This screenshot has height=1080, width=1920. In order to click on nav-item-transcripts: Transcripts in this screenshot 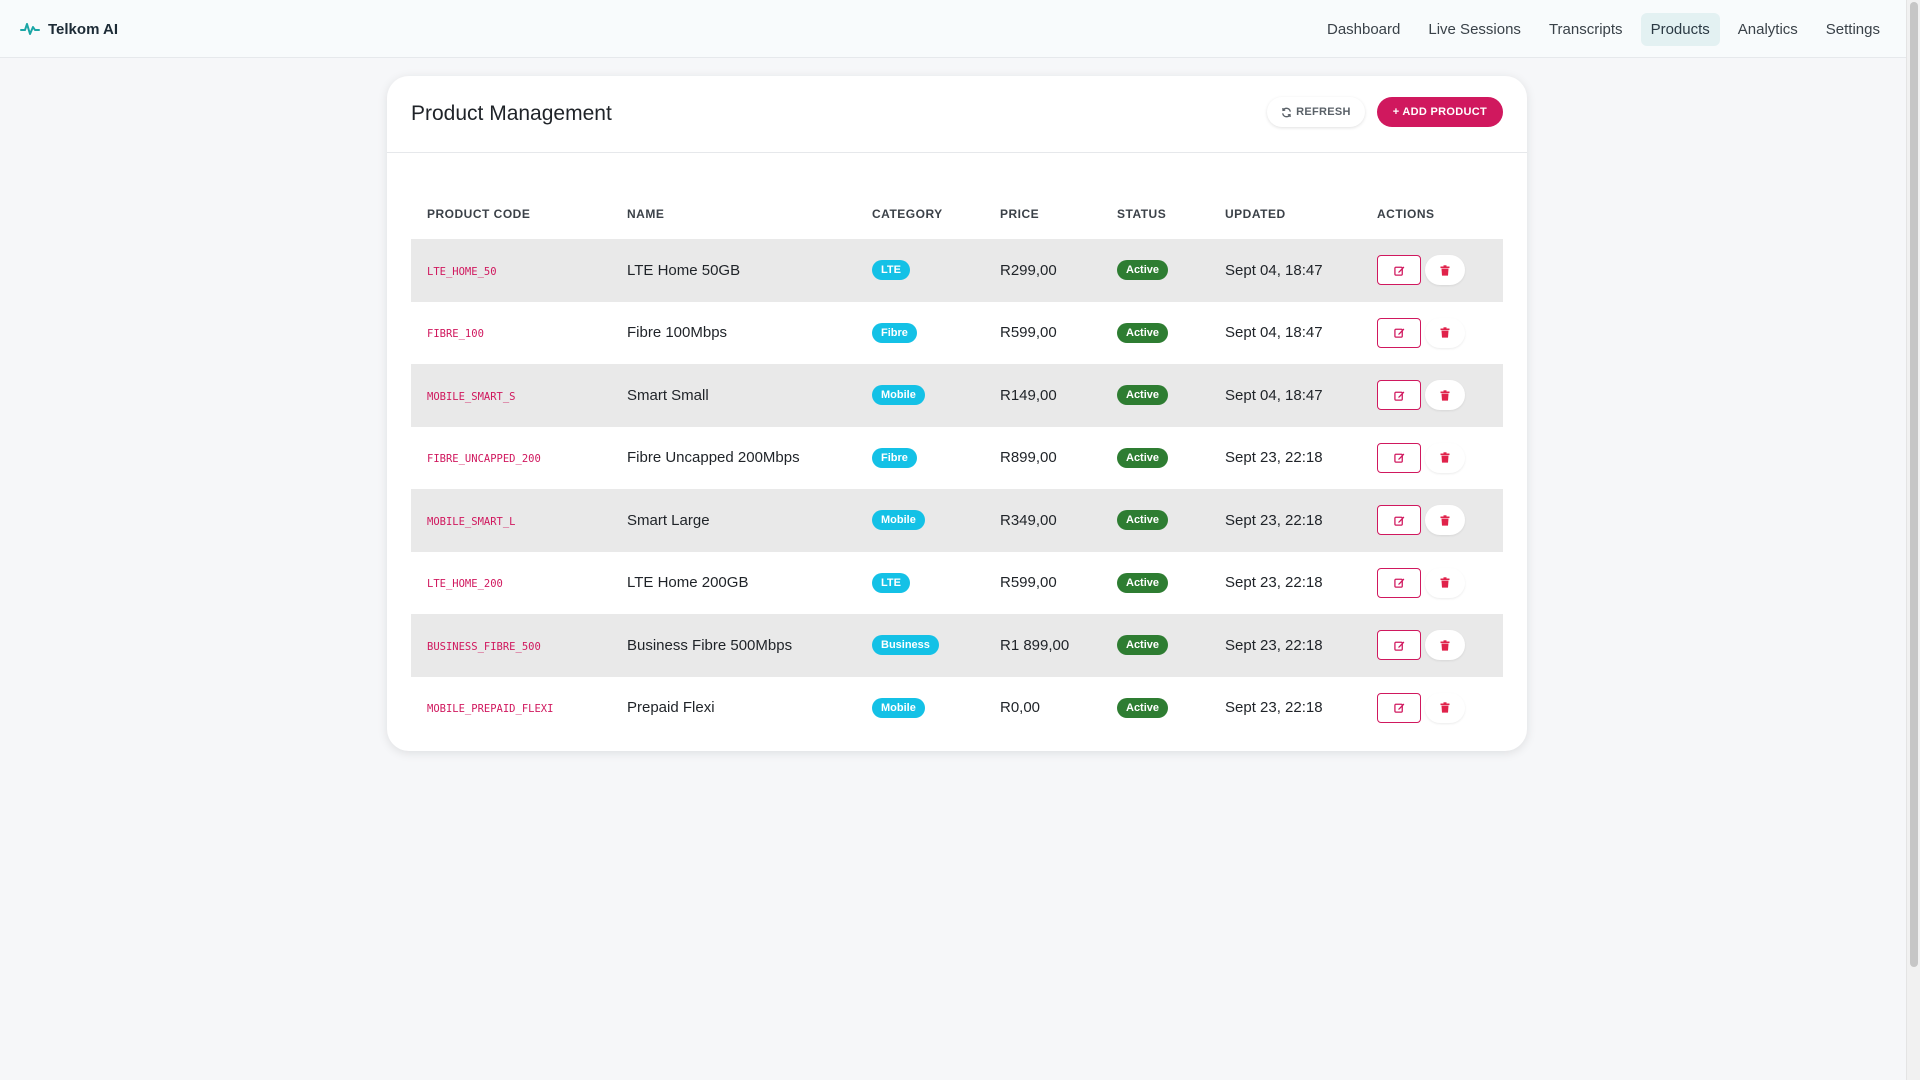, I will do `click(1586, 29)`.